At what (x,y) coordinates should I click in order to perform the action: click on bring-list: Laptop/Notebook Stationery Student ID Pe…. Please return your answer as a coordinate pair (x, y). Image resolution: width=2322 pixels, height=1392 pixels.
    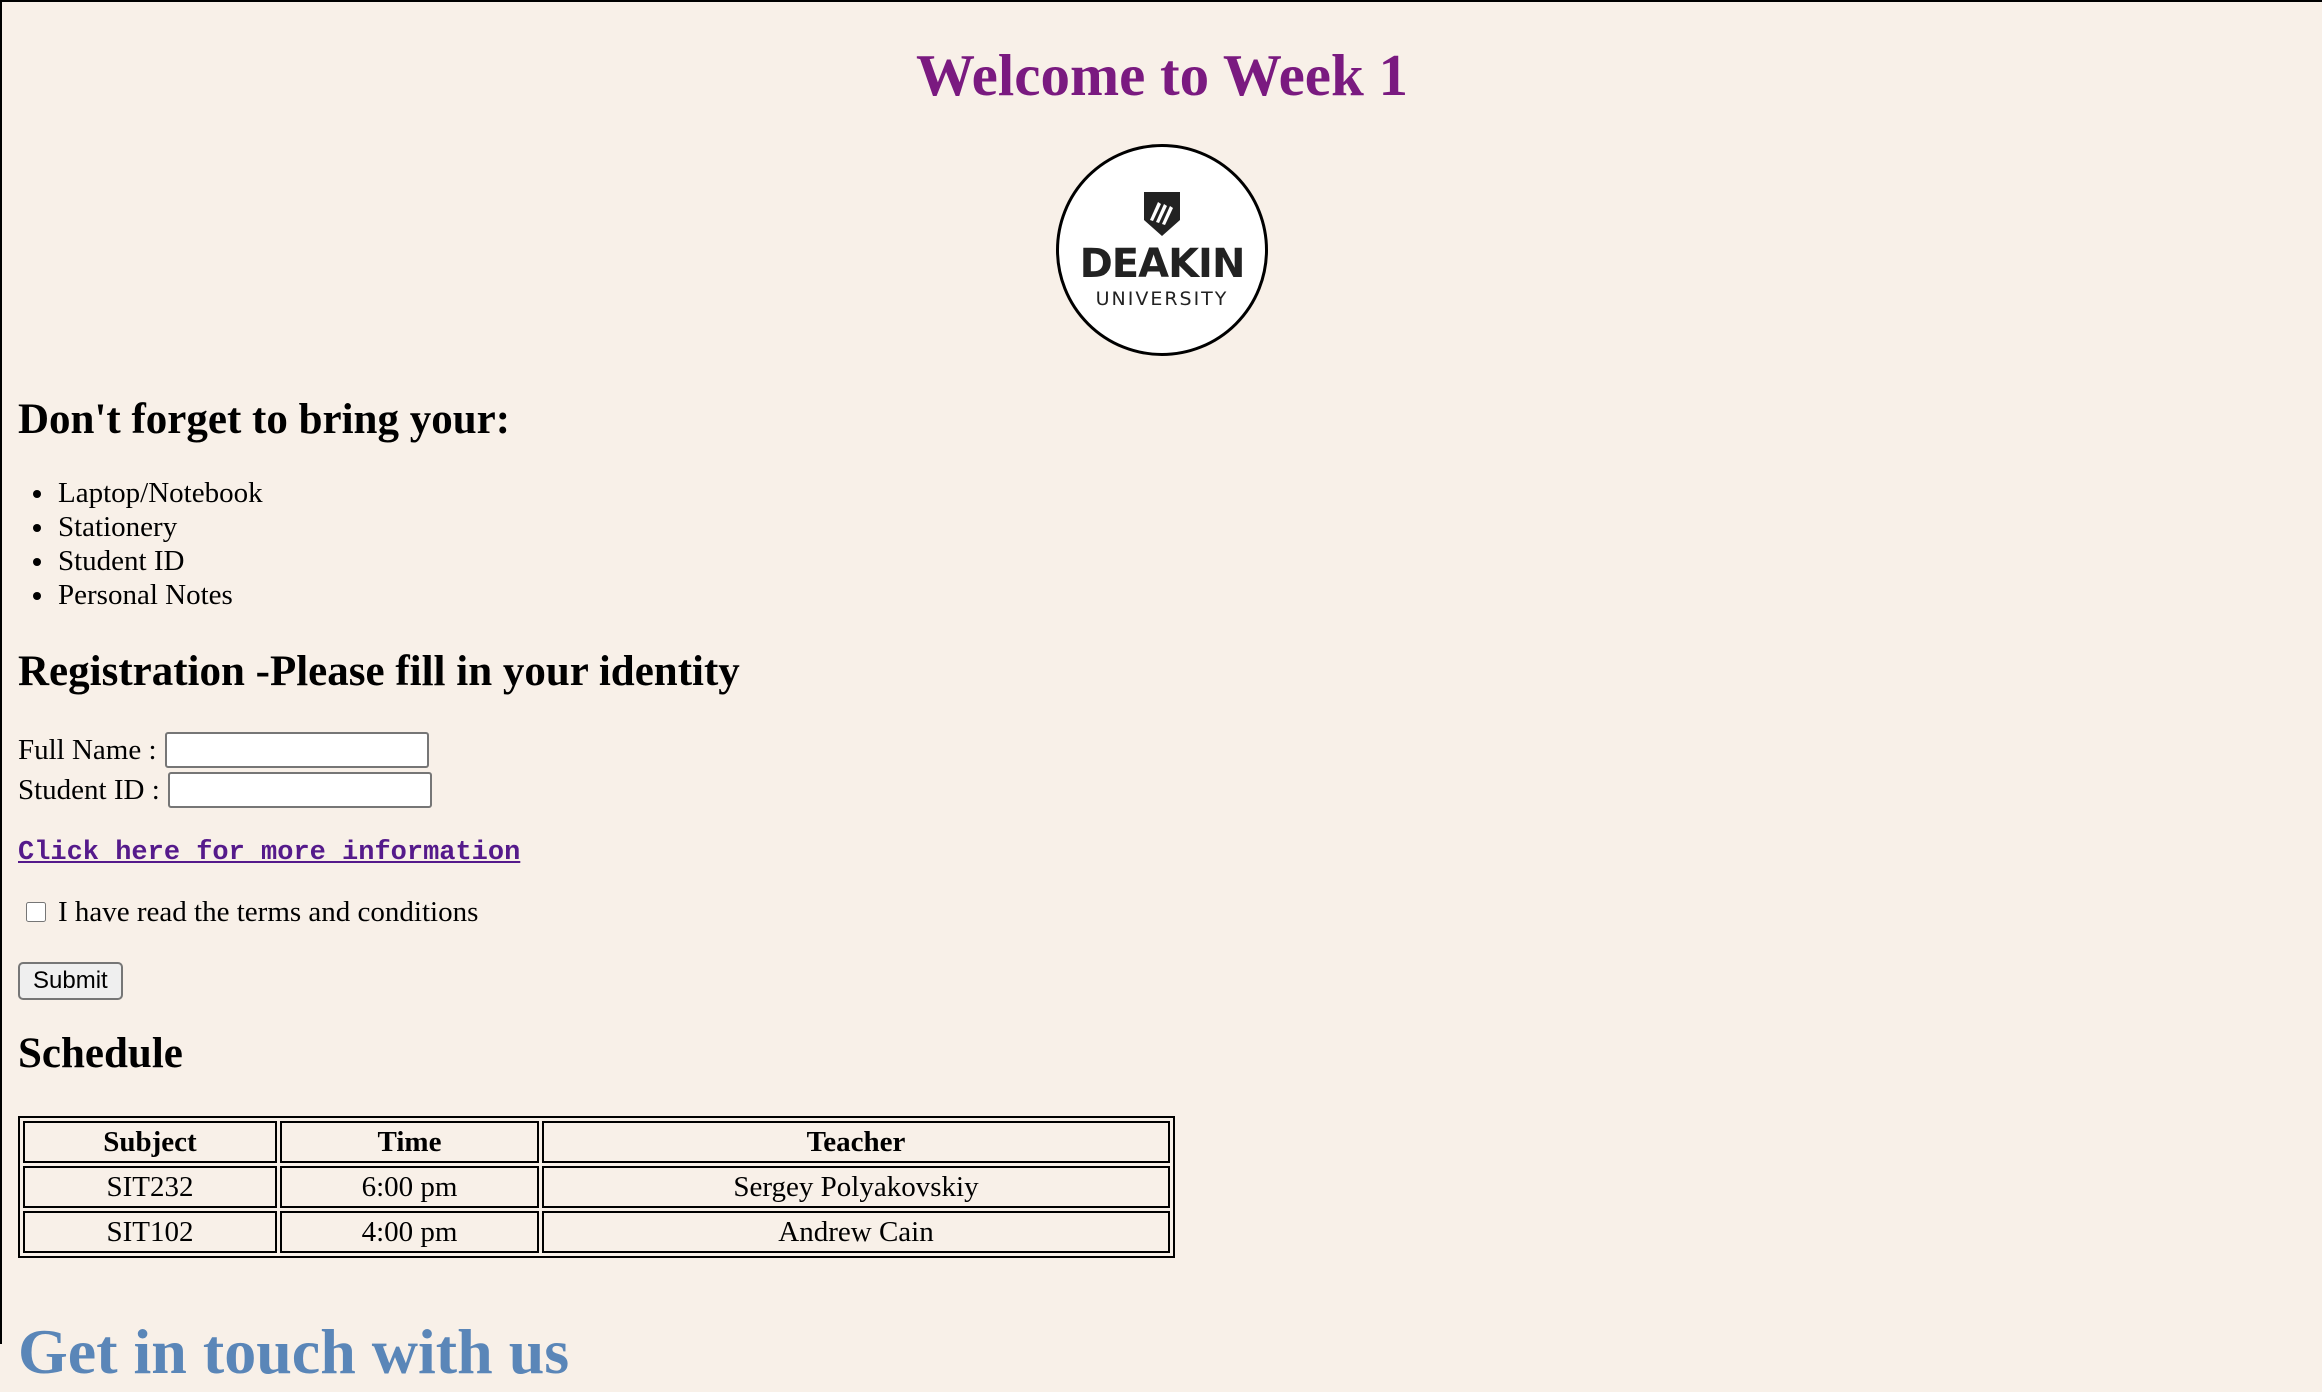
    Looking at the image, I should click on (1162, 544).